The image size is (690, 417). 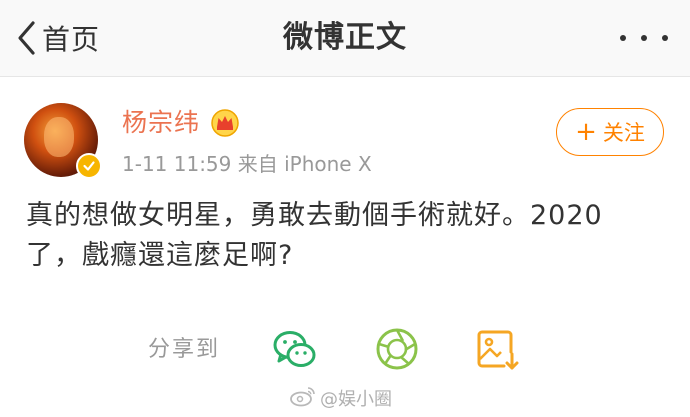 I want to click on follow-button: + 关注, so click(x=610, y=132).